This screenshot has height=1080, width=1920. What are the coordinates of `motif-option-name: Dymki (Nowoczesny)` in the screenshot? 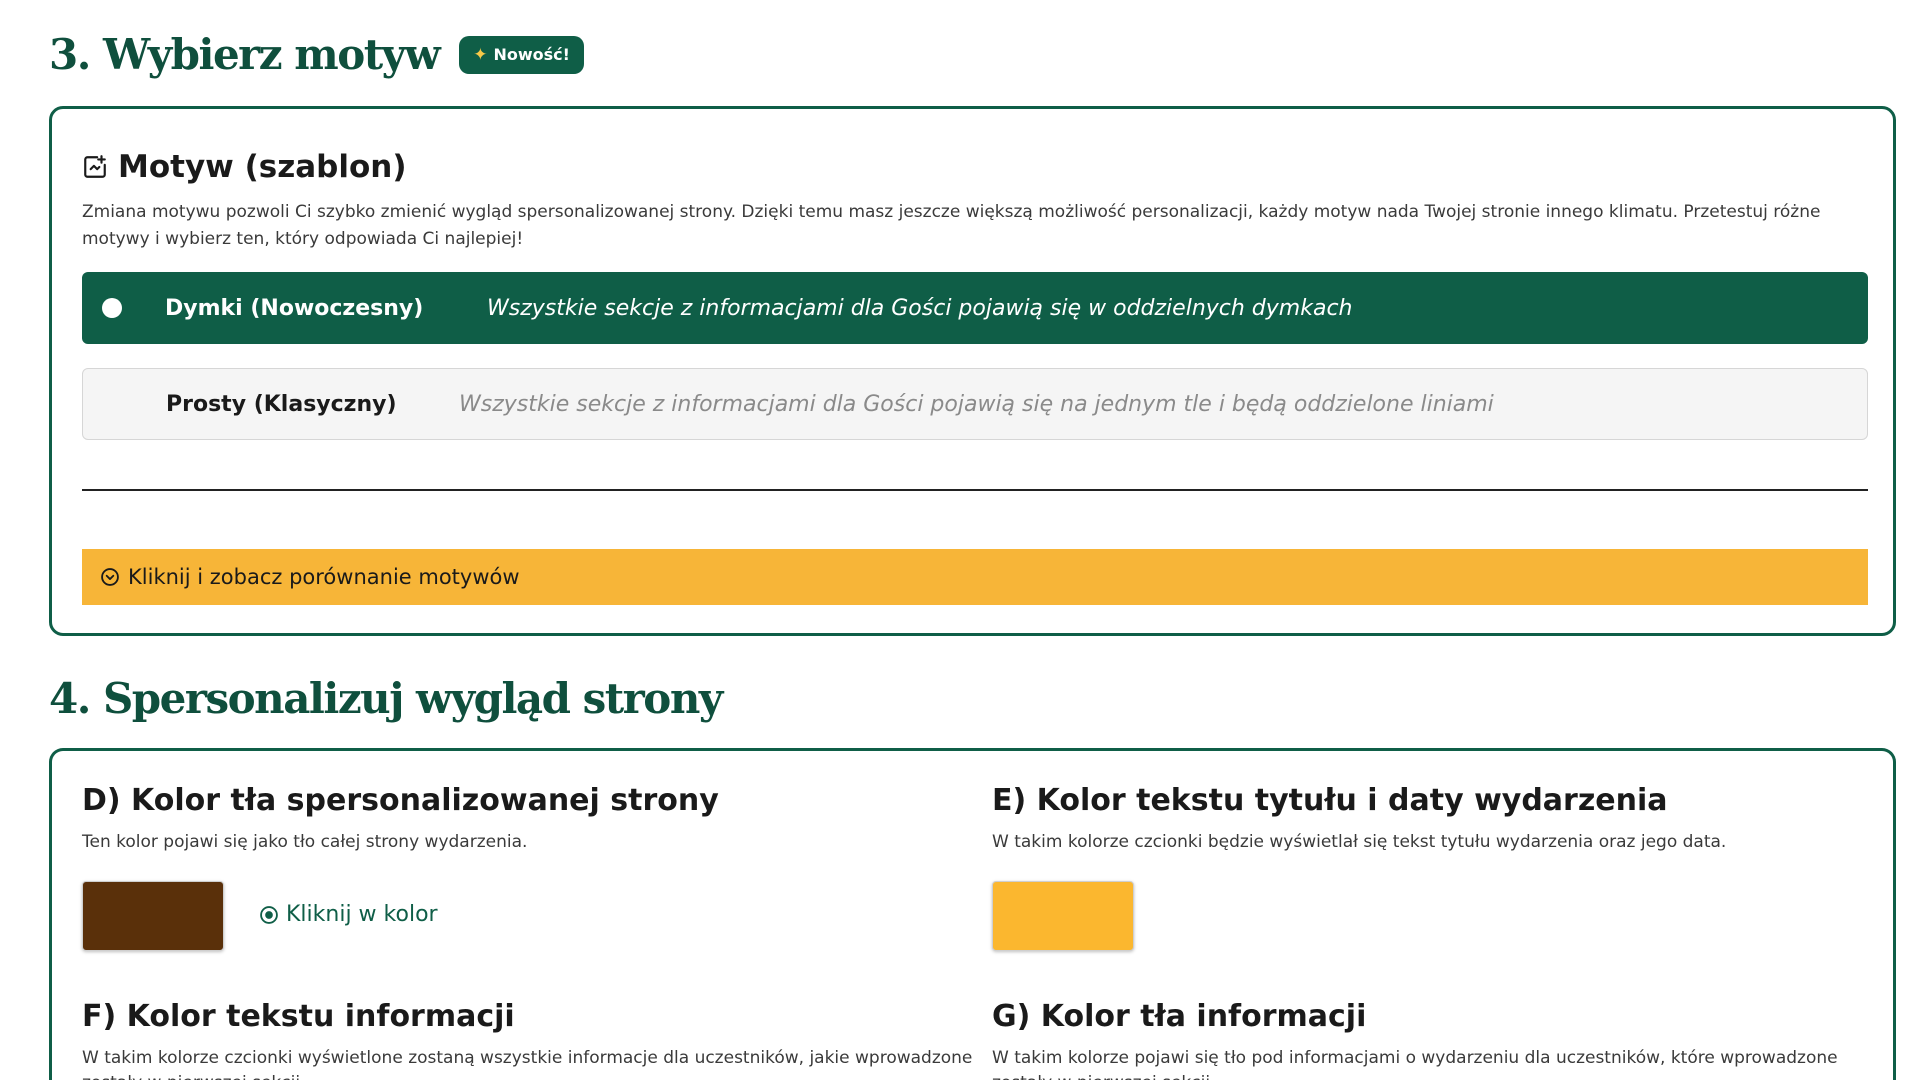 It's located at (294, 308).